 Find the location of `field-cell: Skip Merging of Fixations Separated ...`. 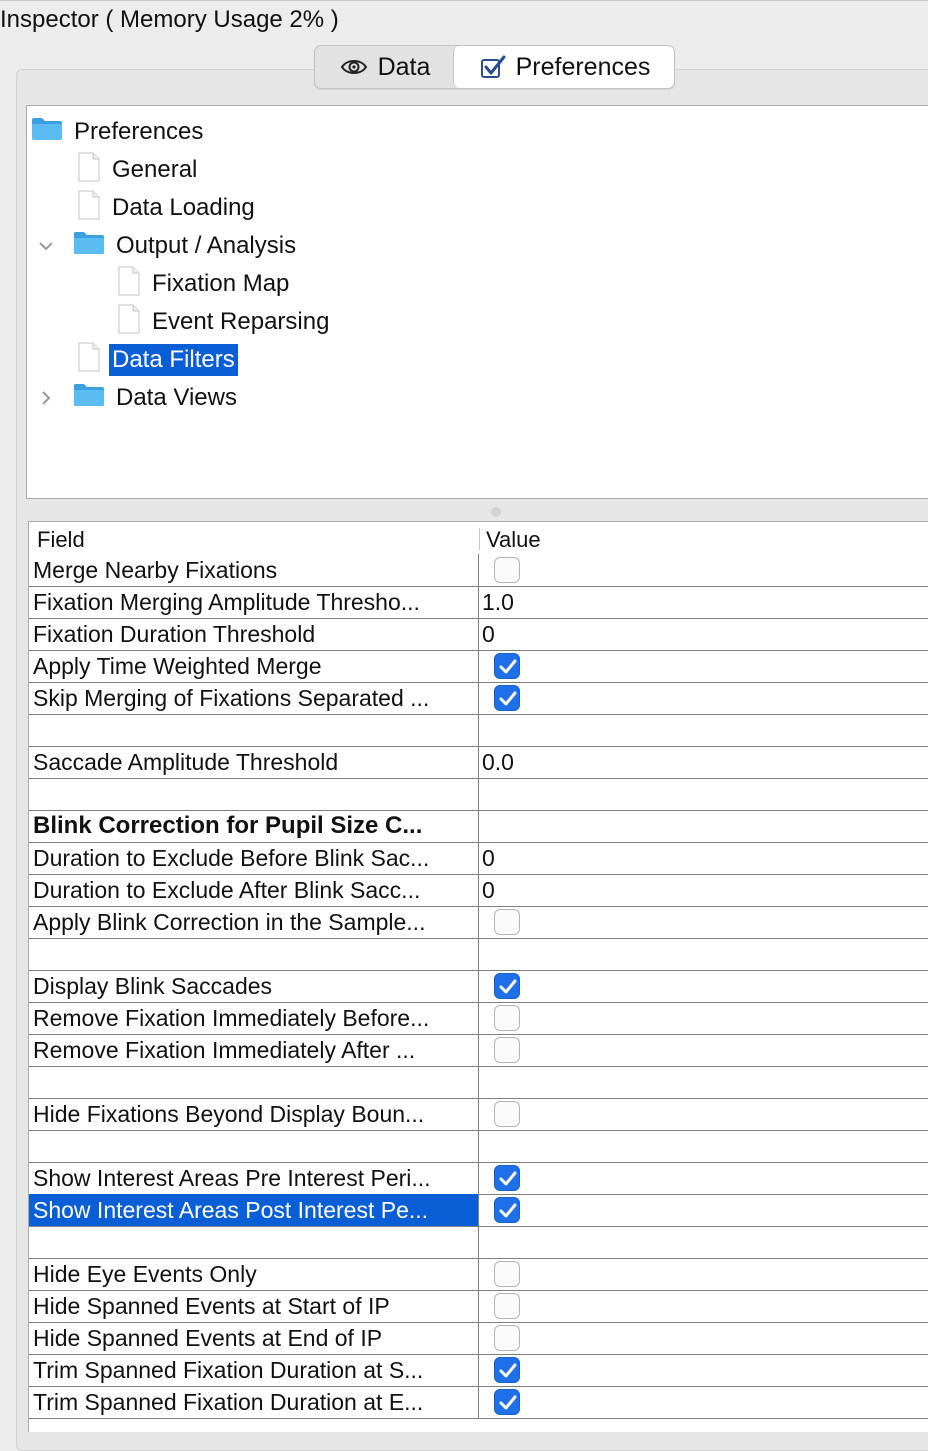

field-cell: Skip Merging of Fixations Separated ... is located at coordinates (254, 698).